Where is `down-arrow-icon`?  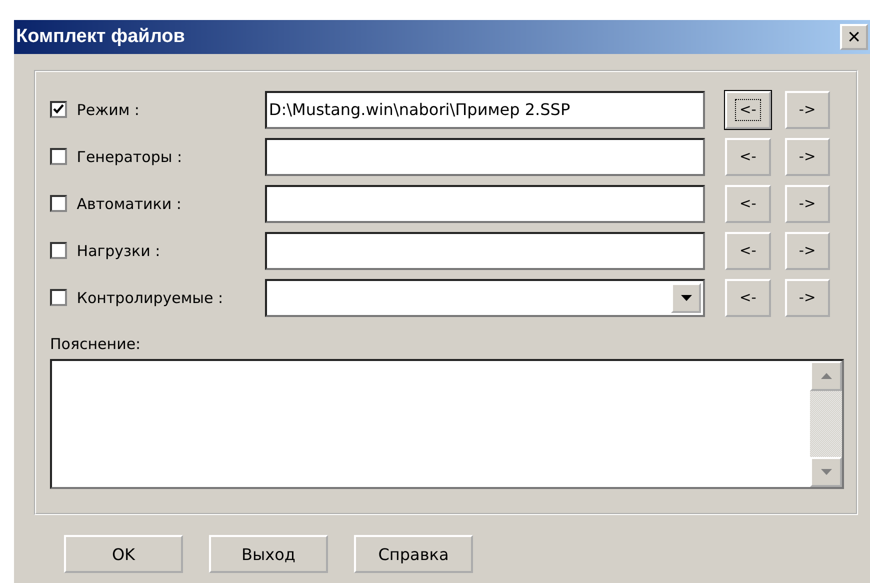
down-arrow-icon is located at coordinates (826, 472).